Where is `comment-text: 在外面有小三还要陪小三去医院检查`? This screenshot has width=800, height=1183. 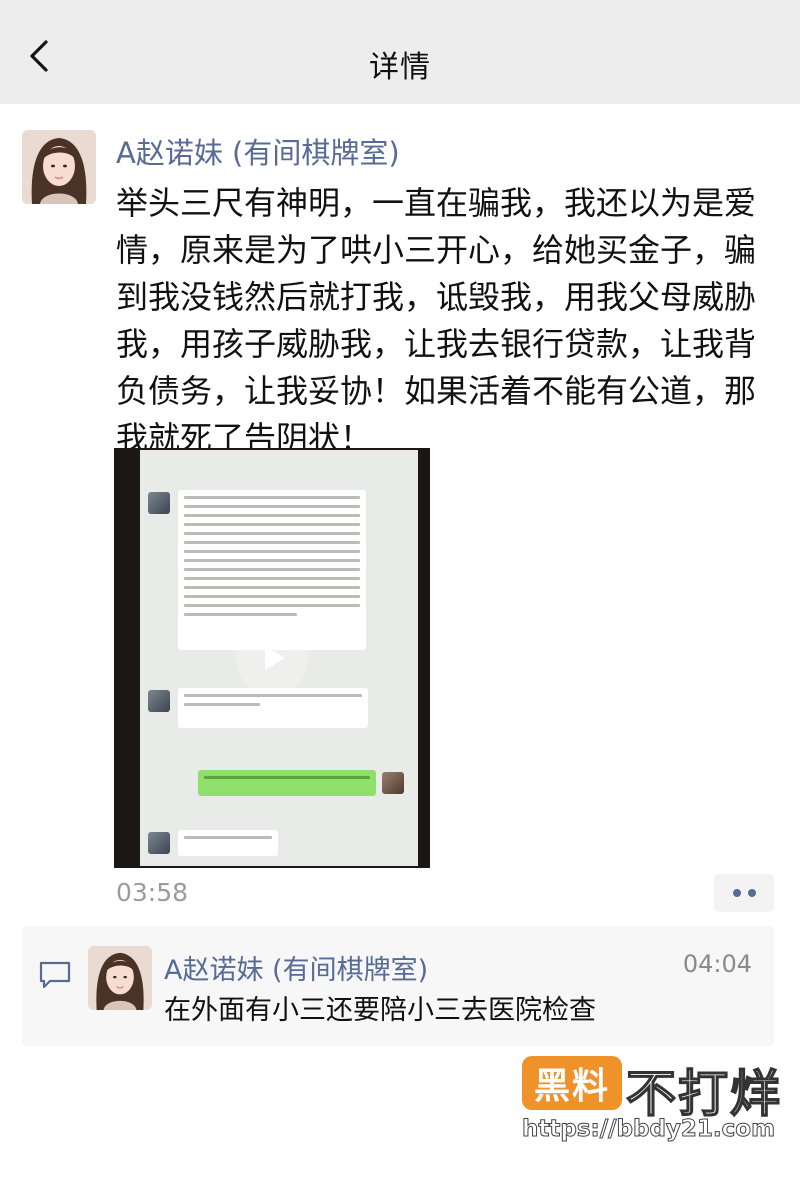
comment-text: 在外面有小三还要陪小三去医院检查 is located at coordinates (380, 1007).